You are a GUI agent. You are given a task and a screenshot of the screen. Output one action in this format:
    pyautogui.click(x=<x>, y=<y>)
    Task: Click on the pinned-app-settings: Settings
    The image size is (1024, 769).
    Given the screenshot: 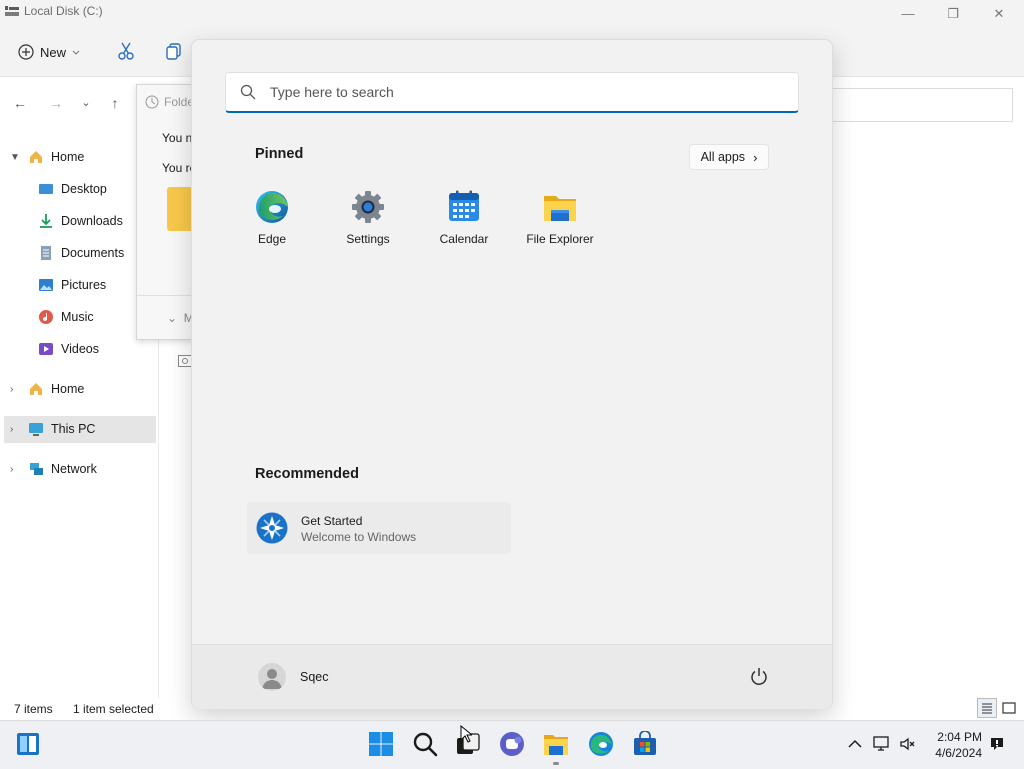 What is the action you would take?
    pyautogui.click(x=368, y=221)
    